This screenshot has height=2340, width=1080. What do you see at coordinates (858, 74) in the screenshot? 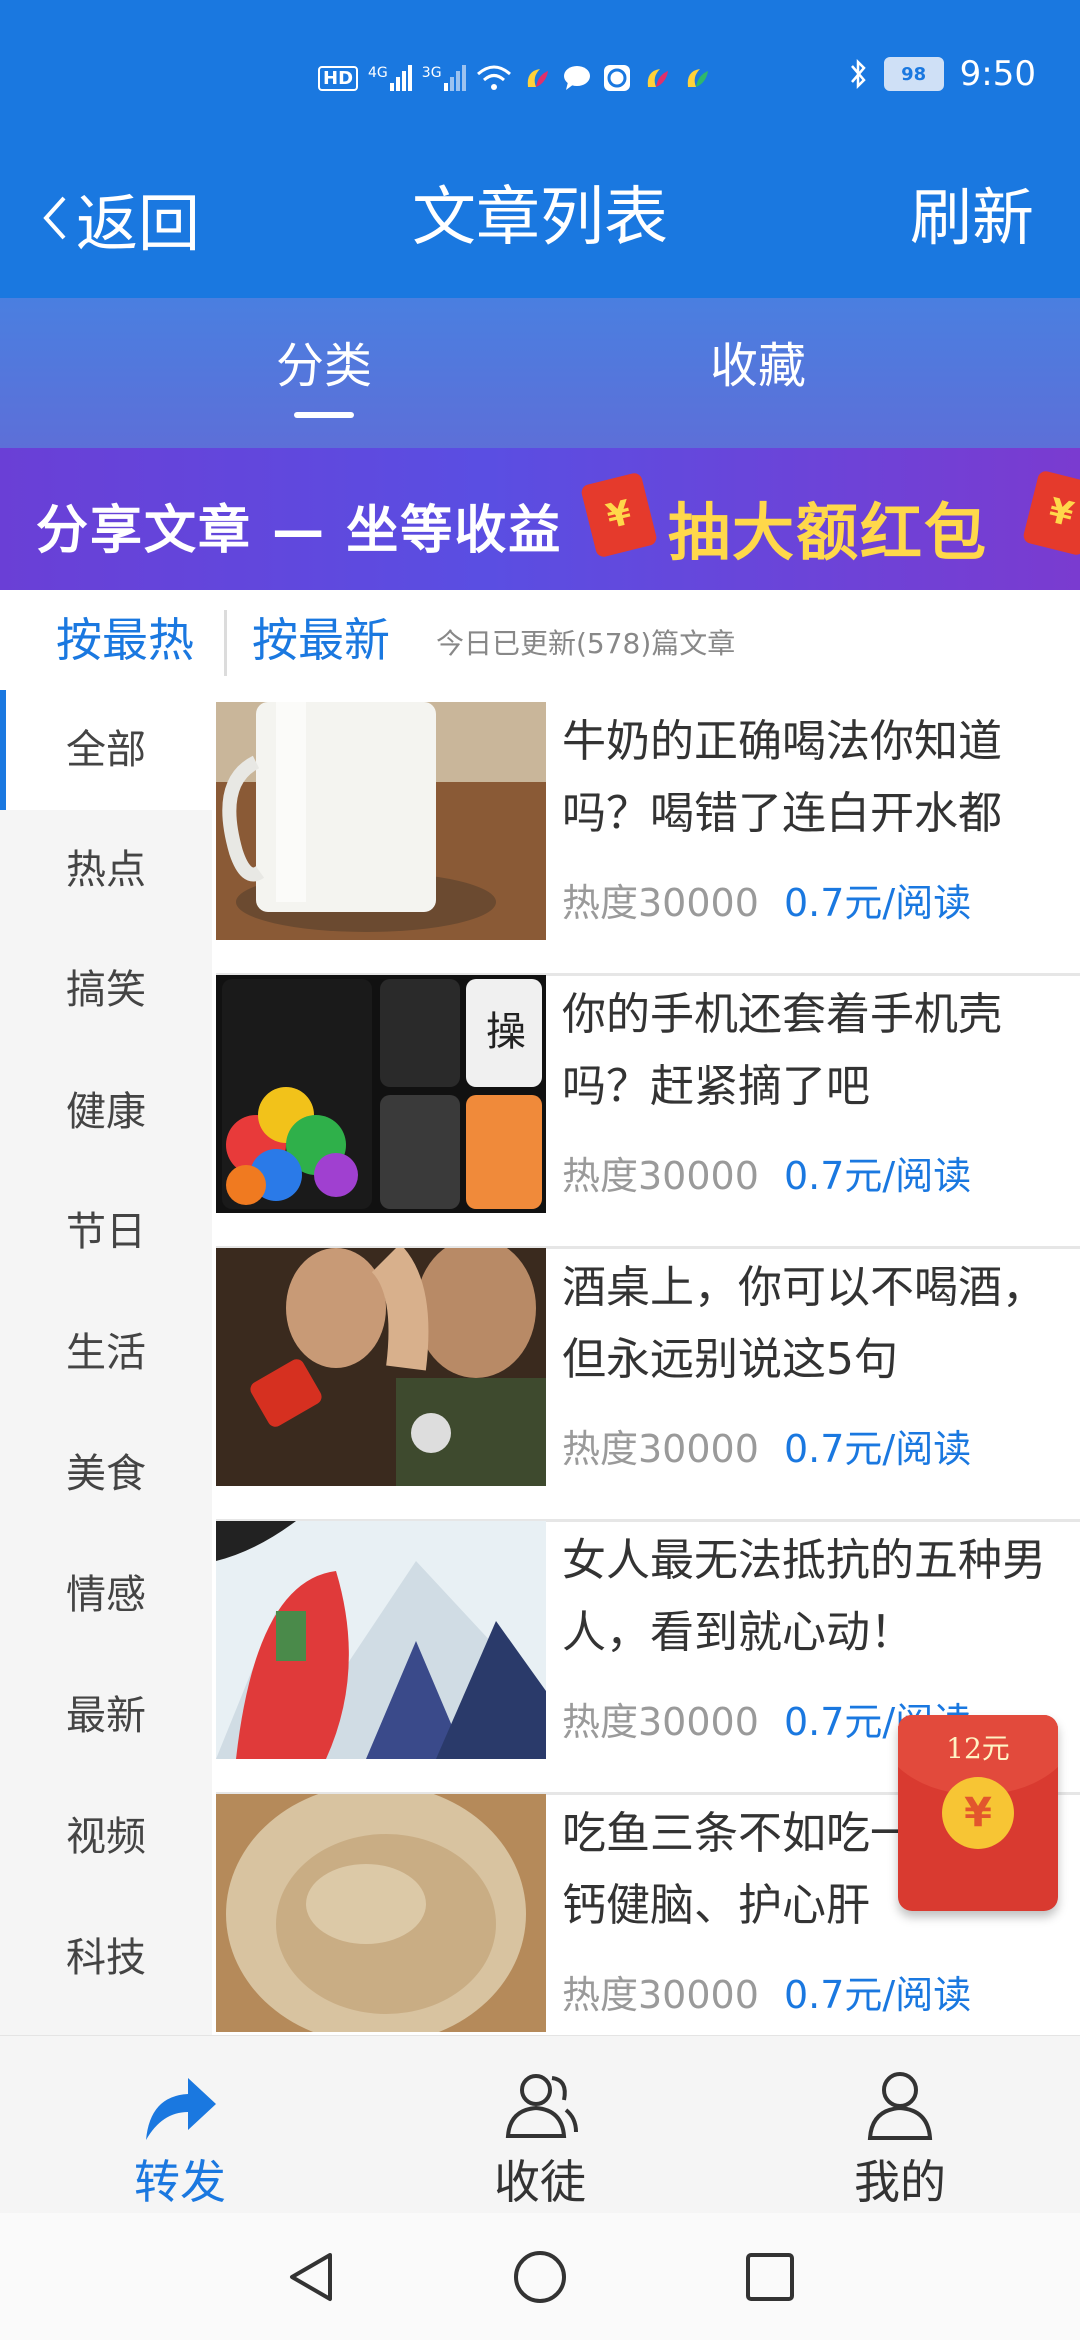
I see `bluetooth-icon` at bounding box center [858, 74].